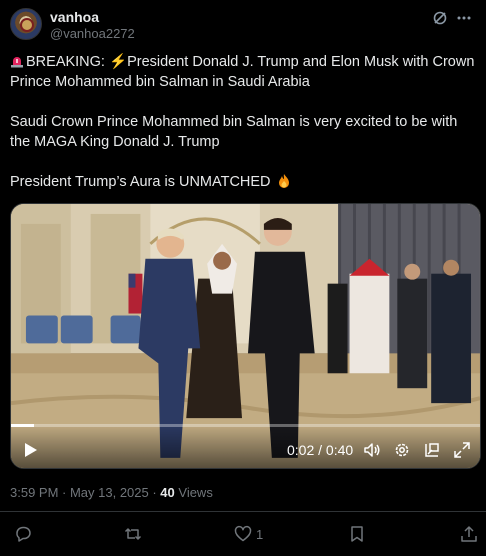 This screenshot has height=556, width=486. Describe the element at coordinates (452, 18) in the screenshot. I see `header-actions` at that location.